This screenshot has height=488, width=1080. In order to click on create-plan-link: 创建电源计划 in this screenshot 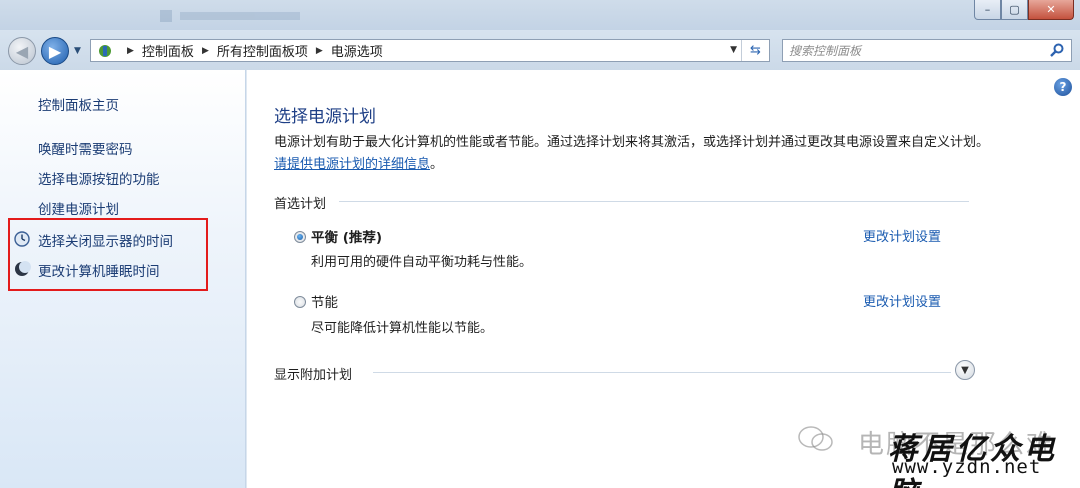, I will do `click(78, 208)`.